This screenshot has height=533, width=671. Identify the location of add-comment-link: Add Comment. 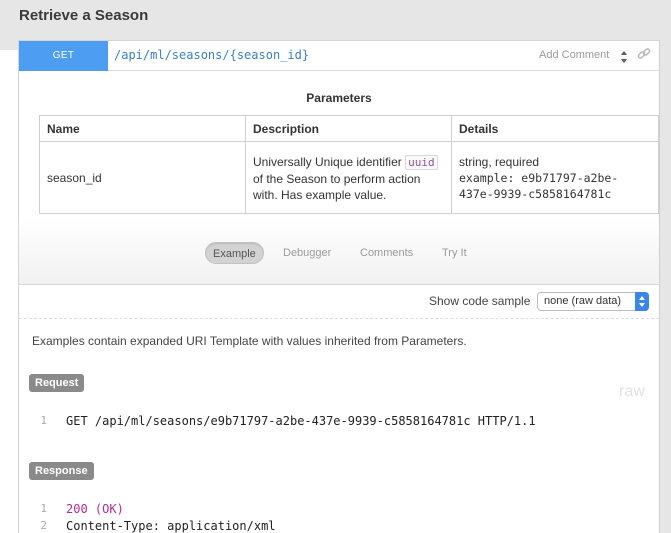
(574, 55).